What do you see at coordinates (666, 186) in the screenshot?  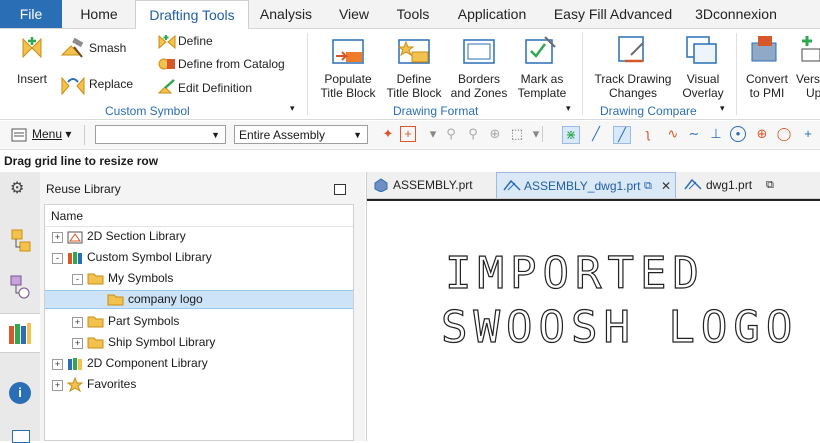 I see `close-icon: ✕` at bounding box center [666, 186].